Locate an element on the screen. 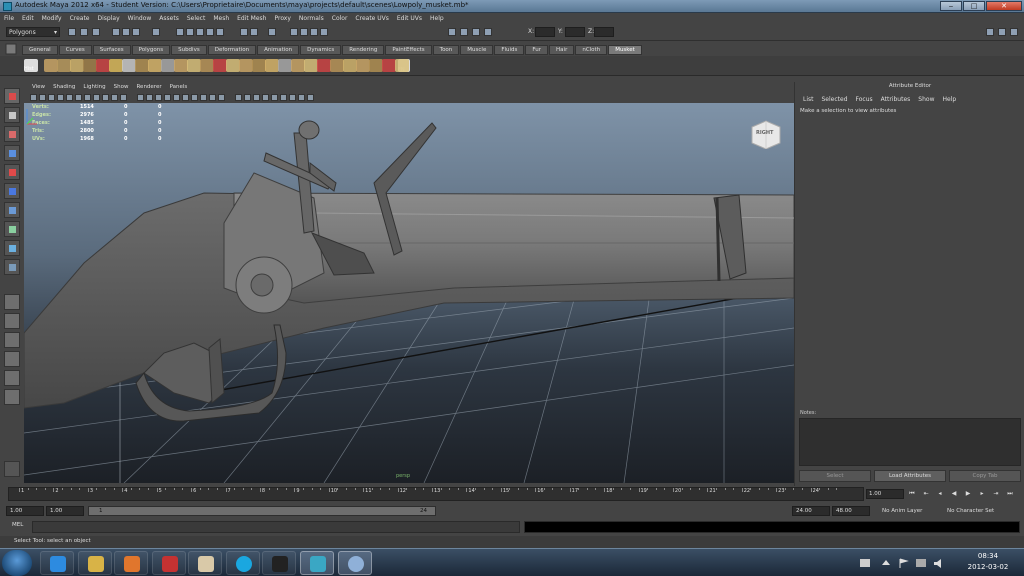 This screenshot has height=576, width=1024. menu-assets: Assets is located at coordinates (169, 18).